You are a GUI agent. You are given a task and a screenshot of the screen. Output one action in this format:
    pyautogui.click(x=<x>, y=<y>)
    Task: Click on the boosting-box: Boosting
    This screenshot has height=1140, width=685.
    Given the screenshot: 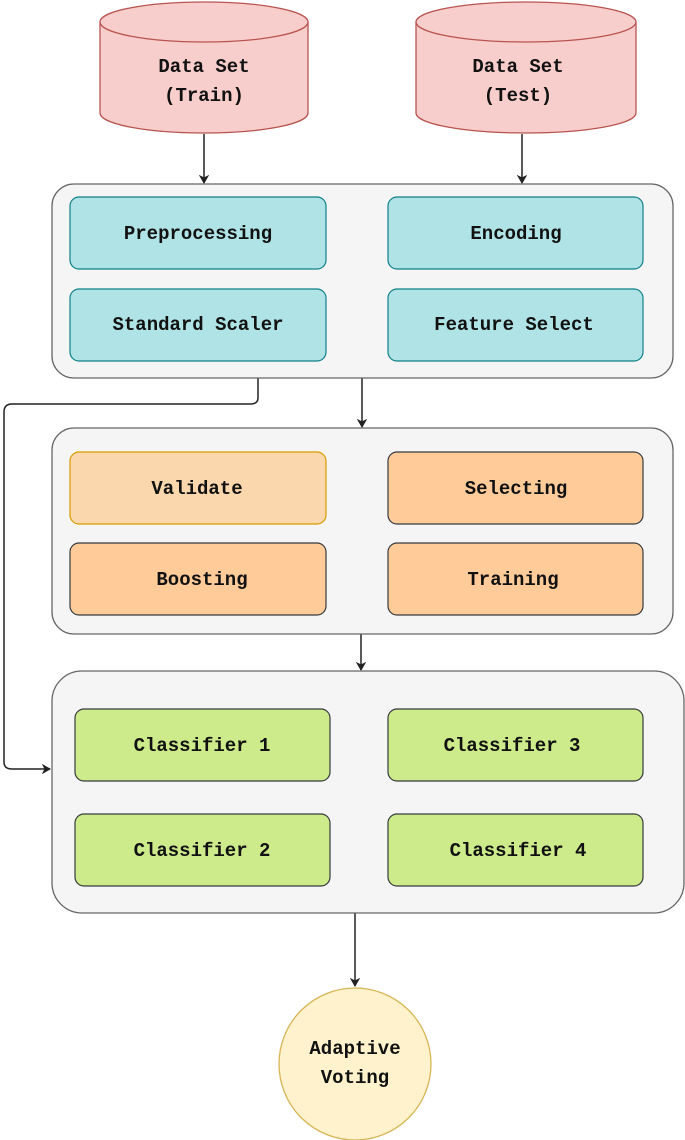 What is the action you would take?
    pyautogui.click(x=201, y=580)
    